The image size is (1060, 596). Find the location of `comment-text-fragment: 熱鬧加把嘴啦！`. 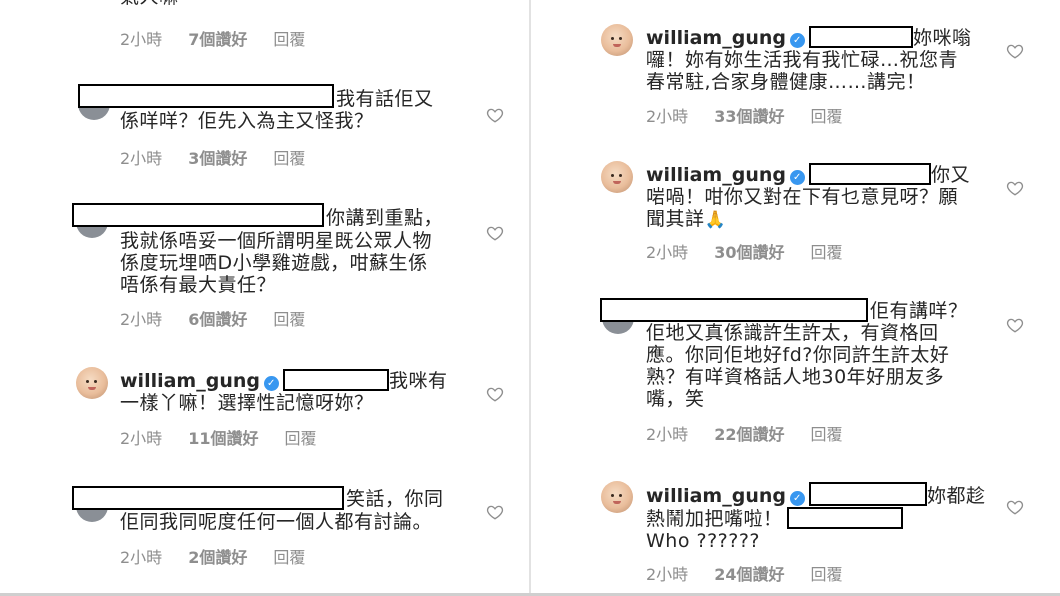

comment-text-fragment: 熱鬧加把嘴啦！ is located at coordinates (714, 519).